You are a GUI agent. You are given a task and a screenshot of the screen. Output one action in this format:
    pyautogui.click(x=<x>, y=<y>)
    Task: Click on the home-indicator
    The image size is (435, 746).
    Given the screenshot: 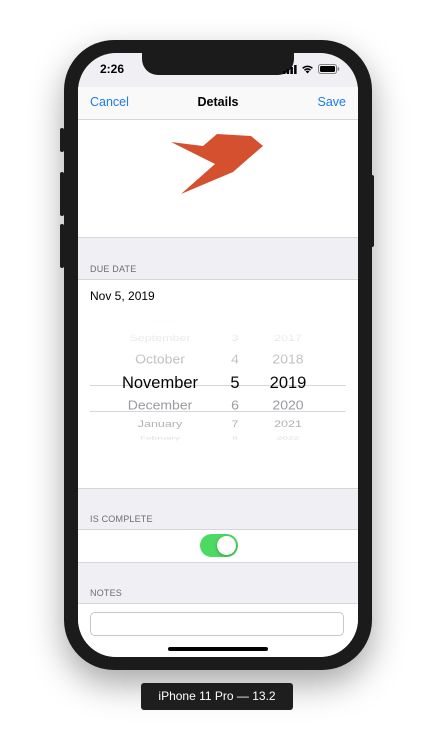 What is the action you would take?
    pyautogui.click(x=218, y=649)
    